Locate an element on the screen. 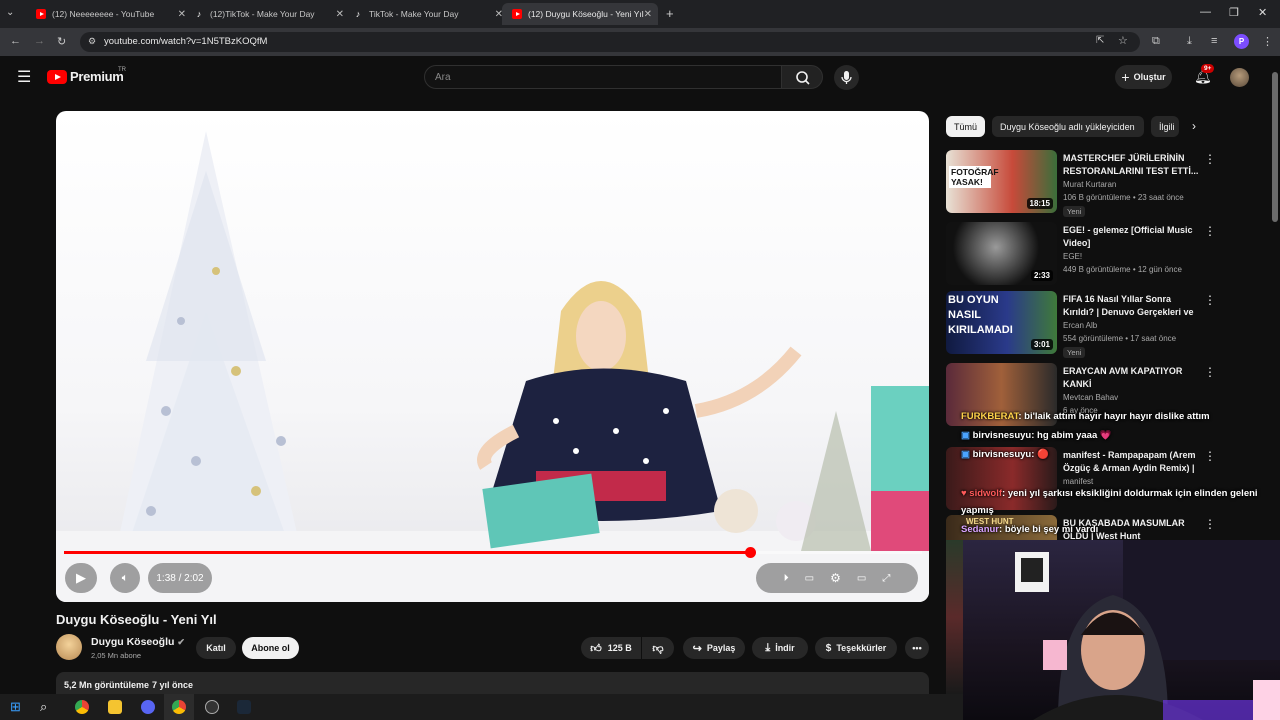  view-count: 5,2 Mn görüntüleme is located at coordinates (107, 685).